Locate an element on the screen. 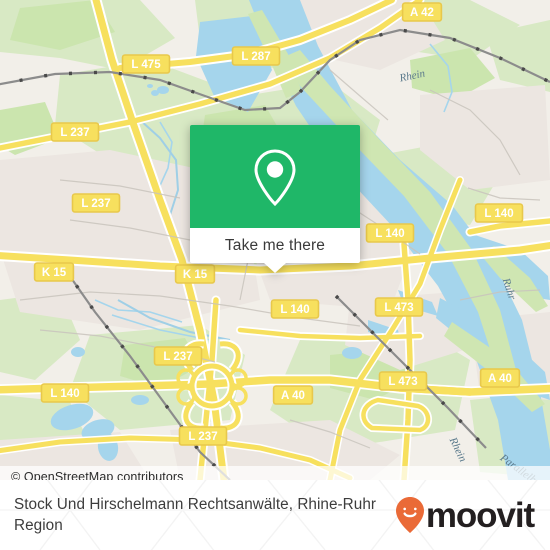 This screenshot has width=550, height=550. take-me-there-card: Take me there is located at coordinates (275, 199).